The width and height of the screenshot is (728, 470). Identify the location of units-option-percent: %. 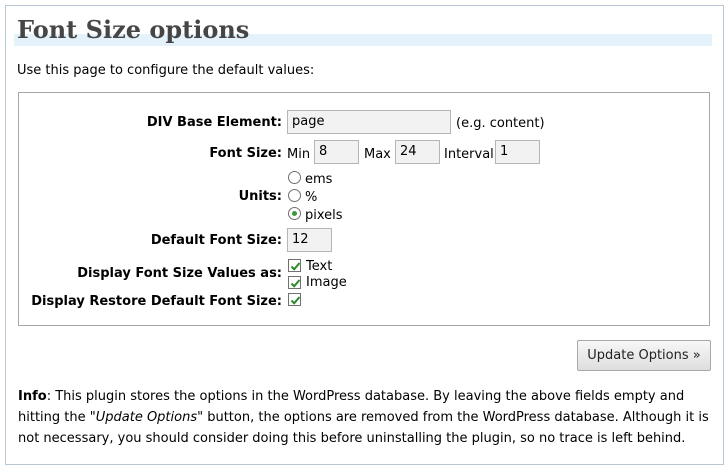
(311, 197).